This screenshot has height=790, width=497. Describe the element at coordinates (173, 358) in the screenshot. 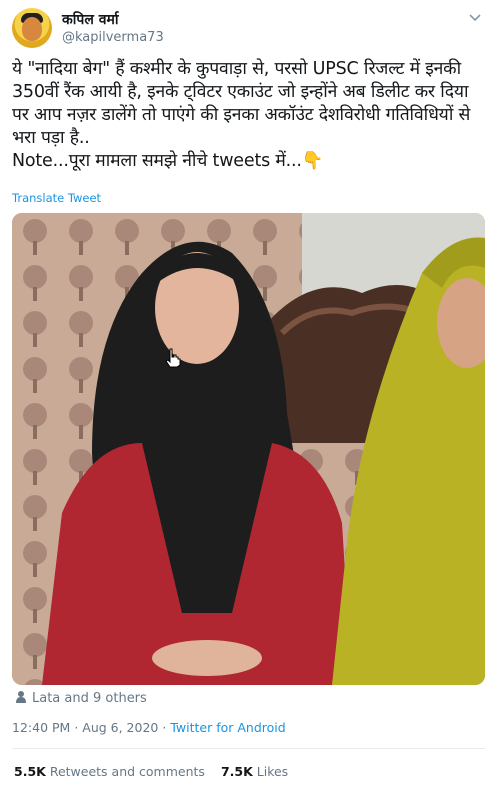

I see `hand-cursor-icon` at that location.